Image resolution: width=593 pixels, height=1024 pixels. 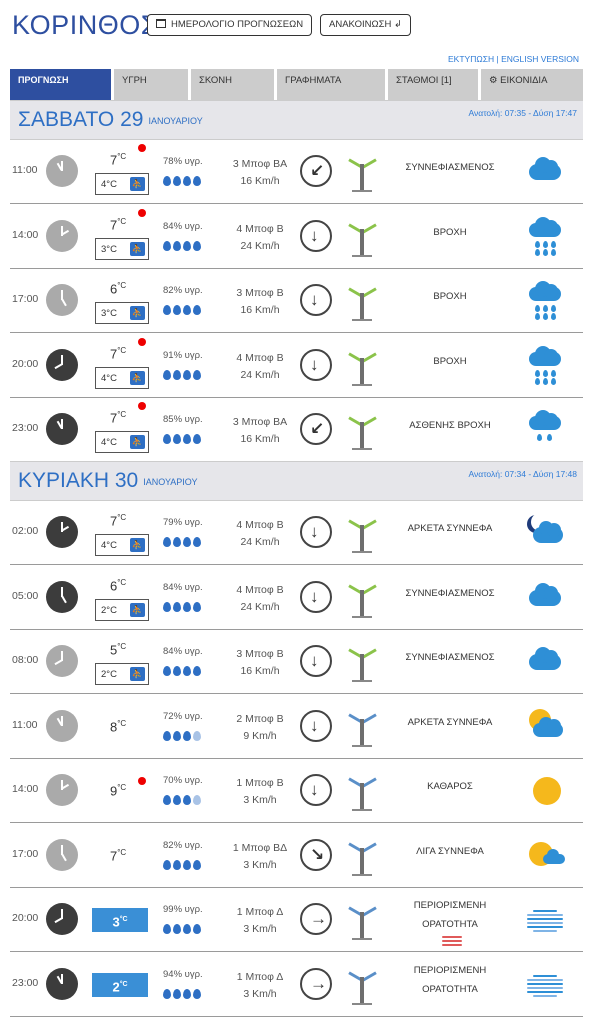 What do you see at coordinates (360, 24) in the screenshot?
I see `announcement-button-label: ΑΝΑΚΟΙΝΩΣΗ` at bounding box center [360, 24].